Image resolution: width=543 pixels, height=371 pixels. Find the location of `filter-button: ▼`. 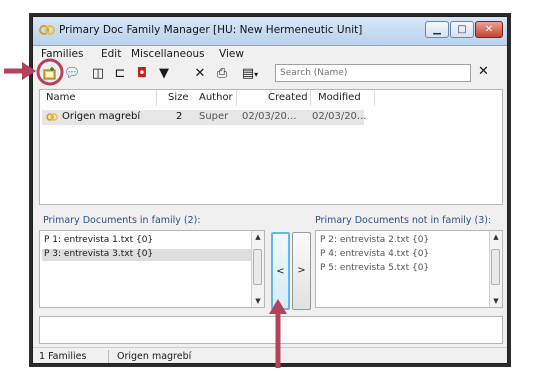

filter-button: ▼ is located at coordinates (164, 74).